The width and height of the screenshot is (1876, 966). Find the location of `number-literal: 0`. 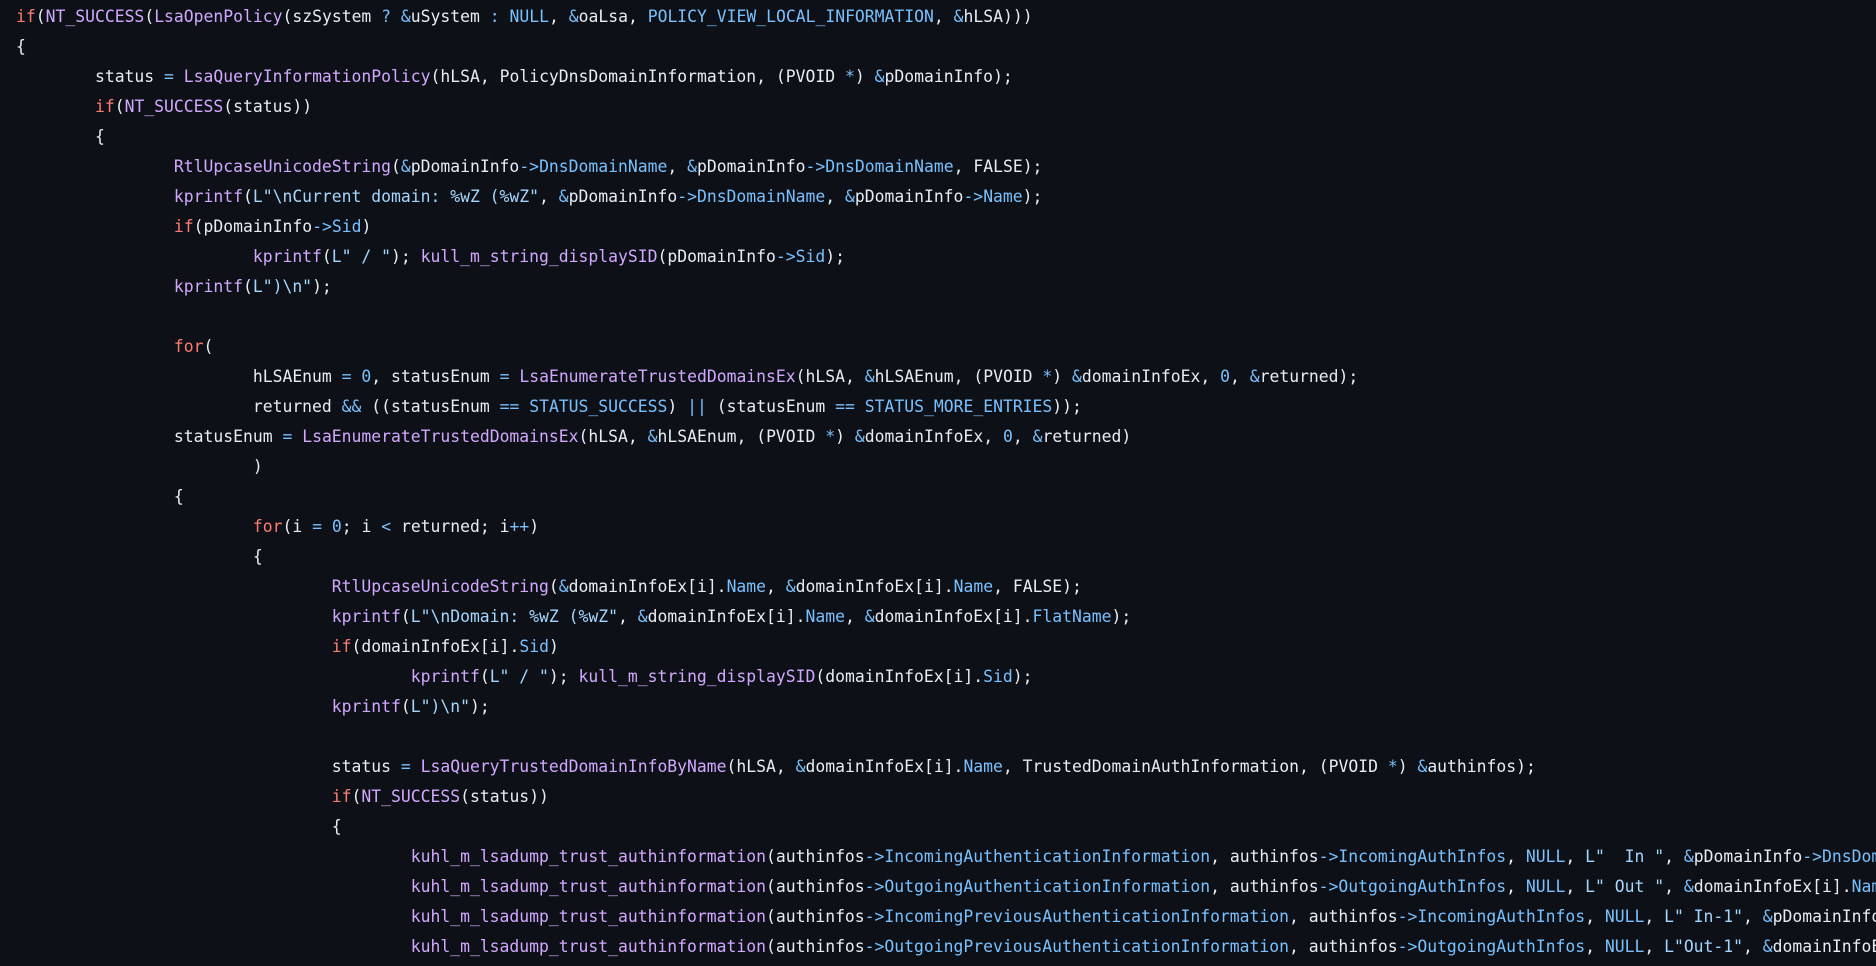

number-literal: 0 is located at coordinates (336, 526).